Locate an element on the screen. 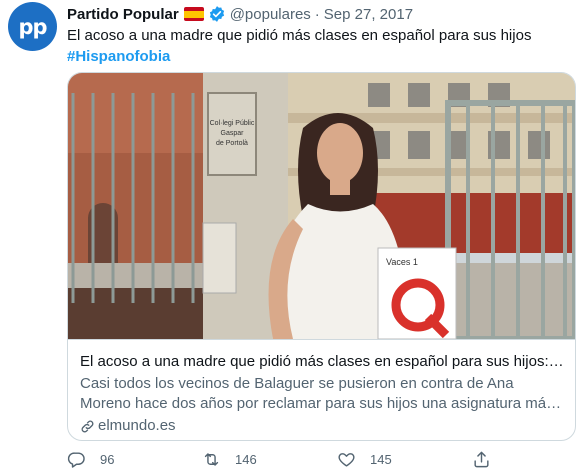 The width and height of the screenshot is (584, 473). avatar: pp is located at coordinates (32, 26).